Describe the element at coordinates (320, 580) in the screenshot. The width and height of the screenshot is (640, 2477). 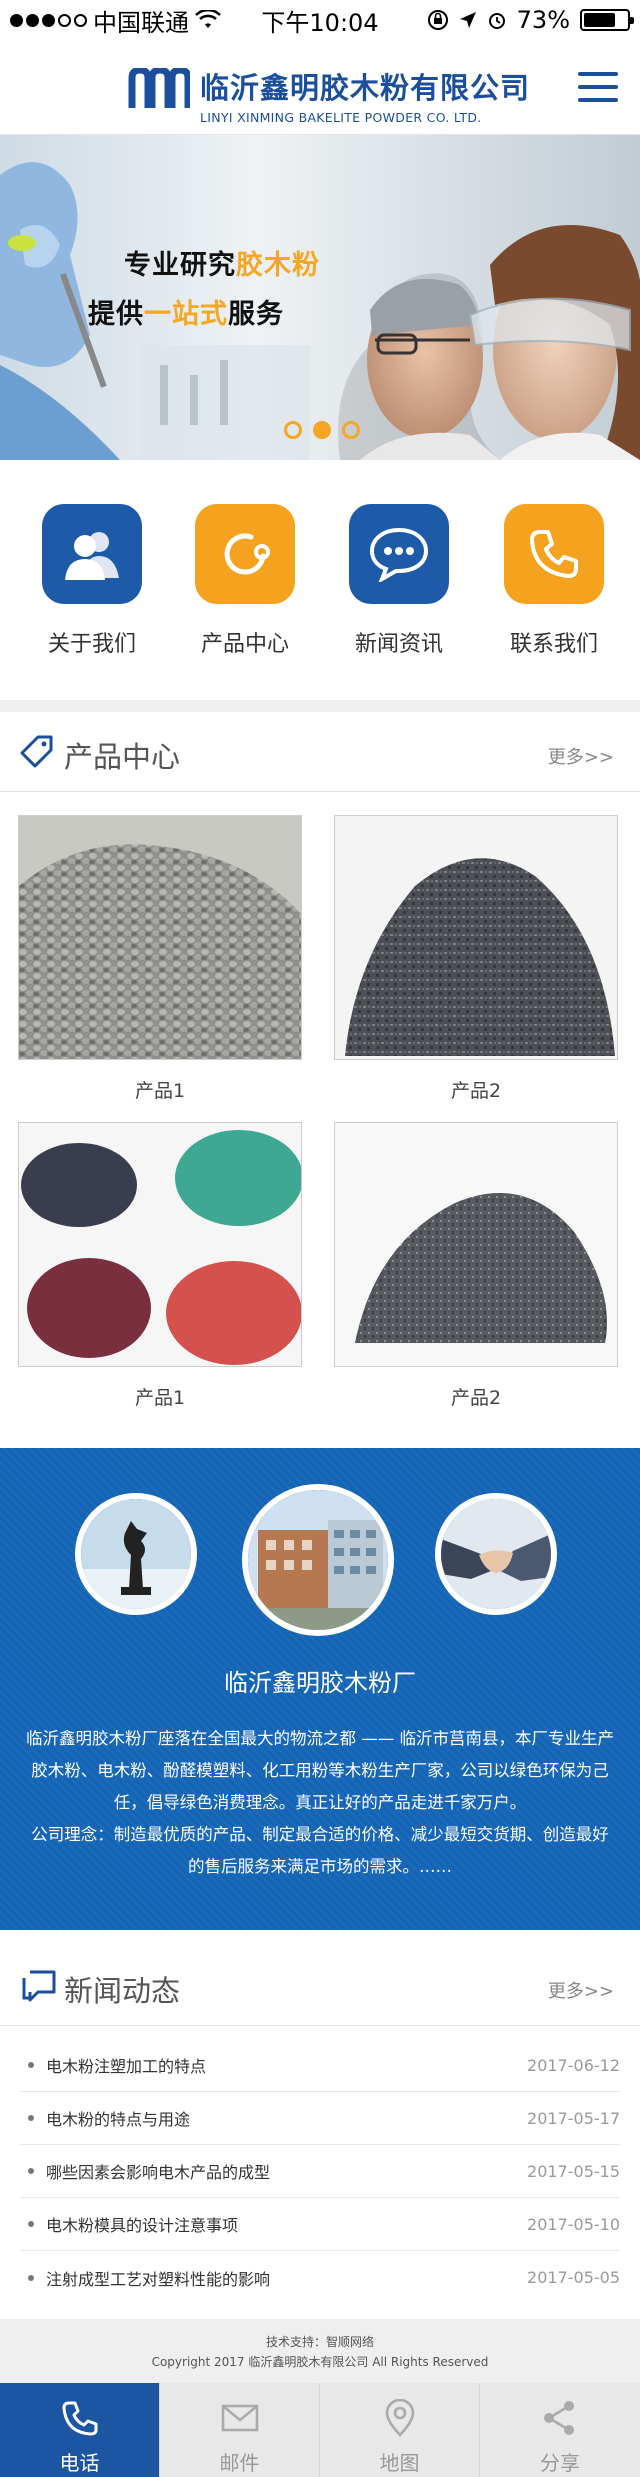
I see `quick-nav: 关于我们 产品中心 新闻资讯 联系我们` at that location.